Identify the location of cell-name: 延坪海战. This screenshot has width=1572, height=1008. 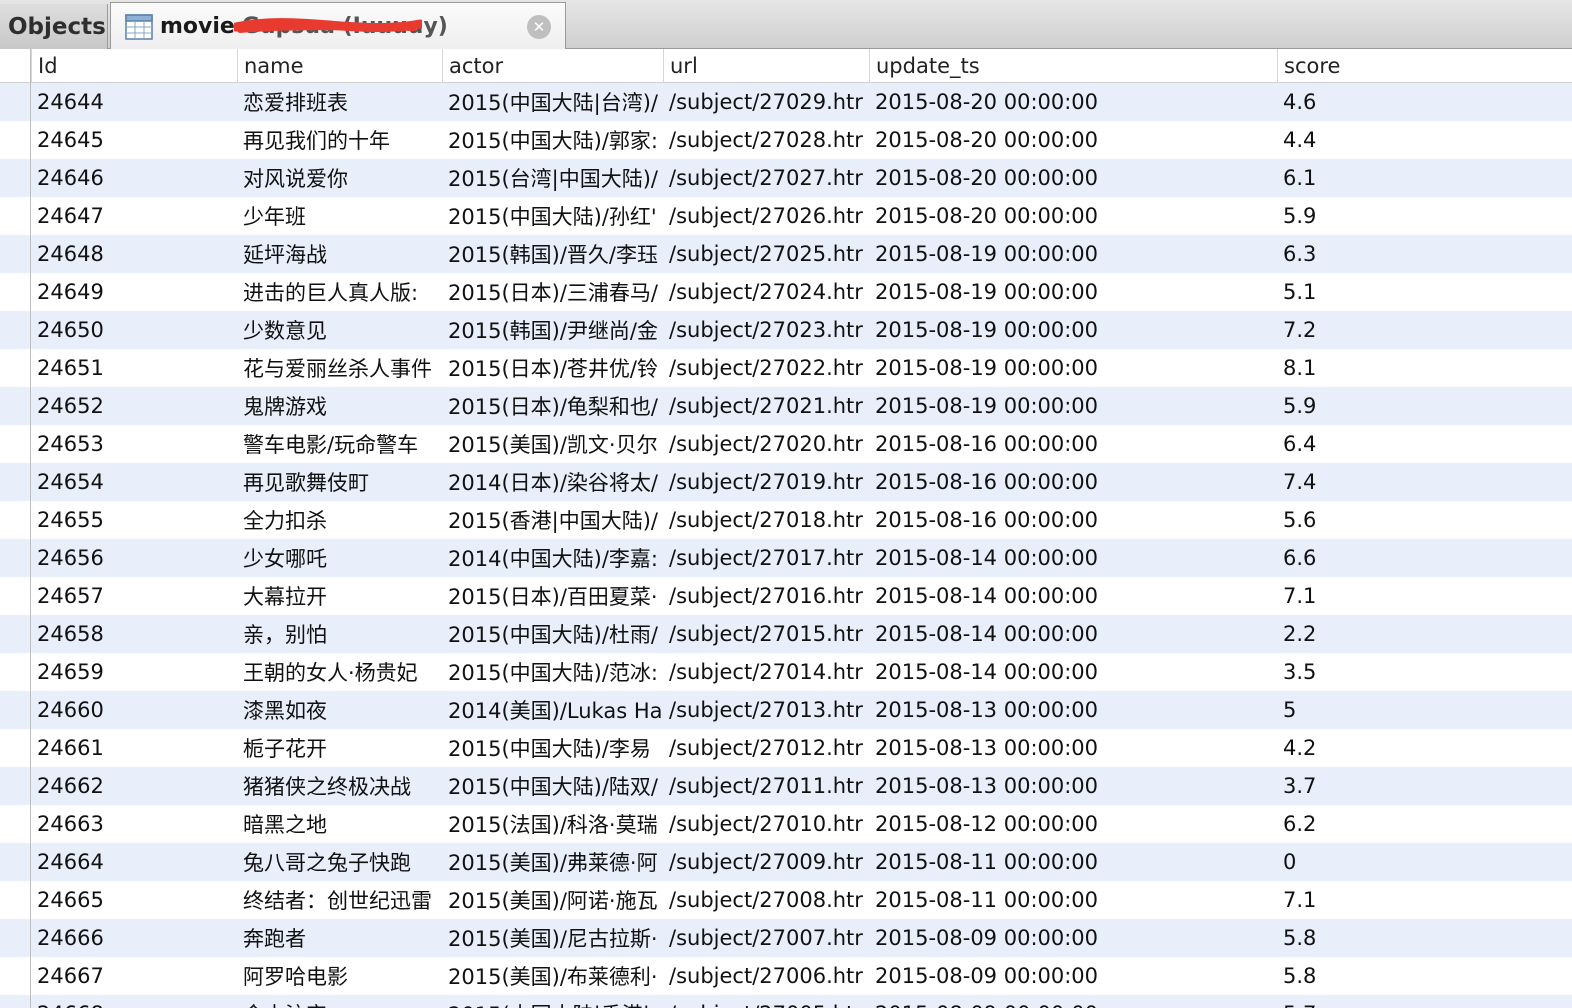
(339, 254).